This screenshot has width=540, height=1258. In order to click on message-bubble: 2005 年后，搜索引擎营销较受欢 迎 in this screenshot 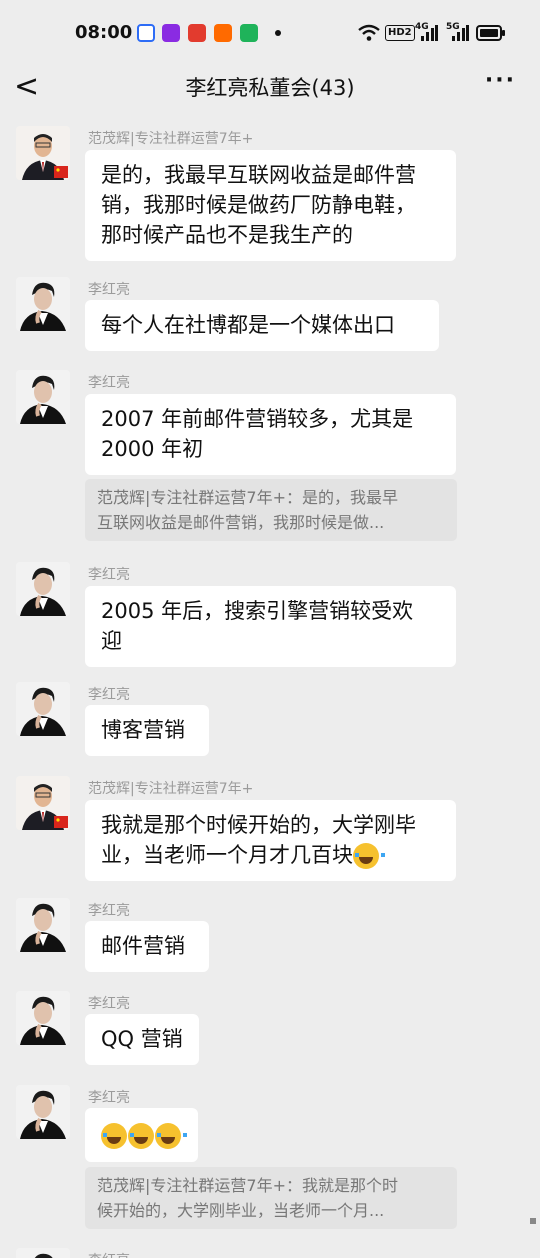, I will do `click(270, 626)`.